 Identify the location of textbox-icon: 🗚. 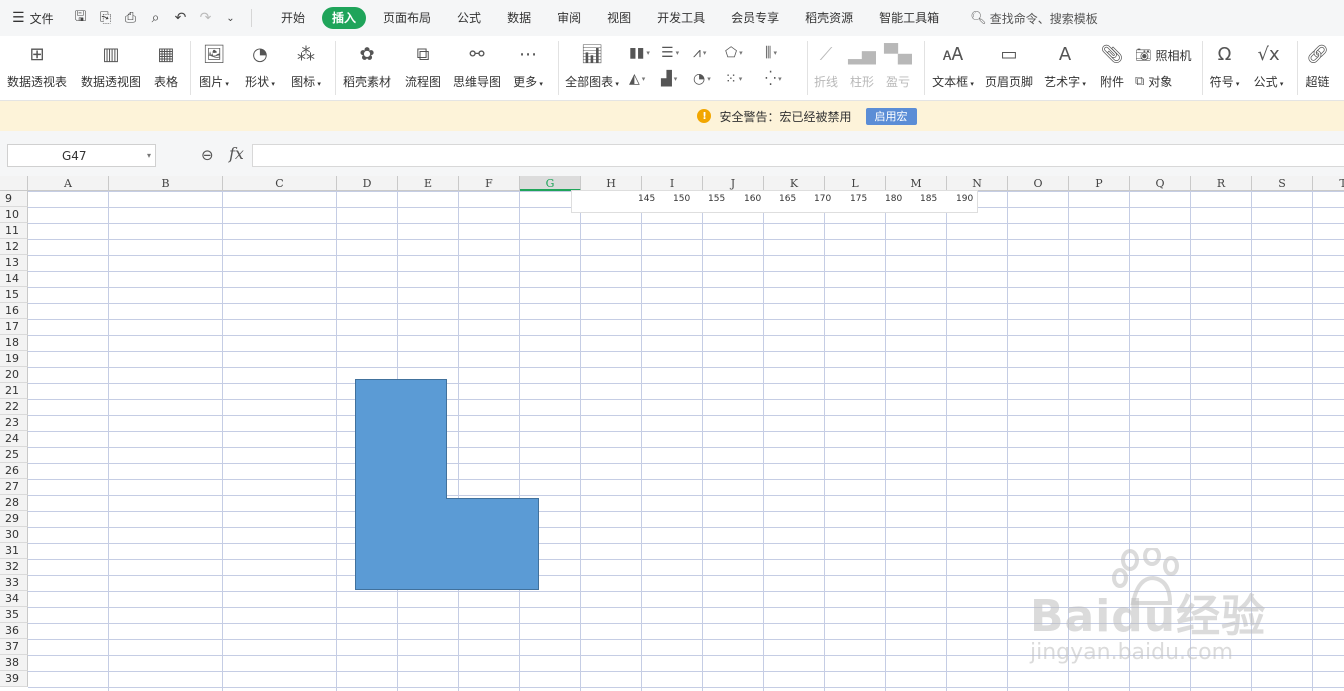
(953, 54).